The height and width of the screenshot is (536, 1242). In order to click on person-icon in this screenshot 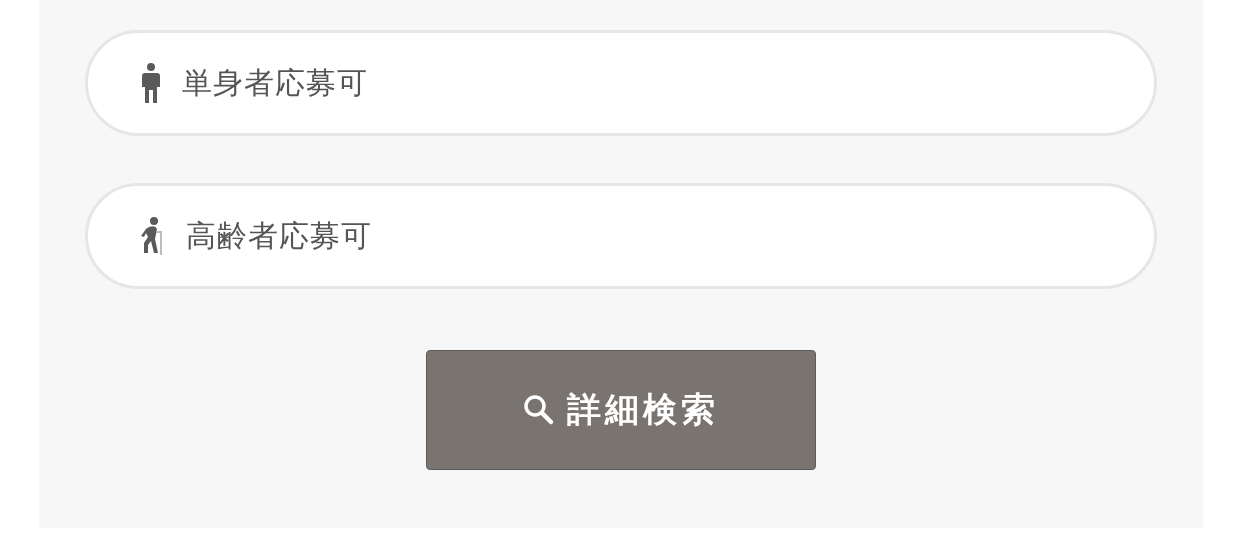, I will do `click(151, 83)`.